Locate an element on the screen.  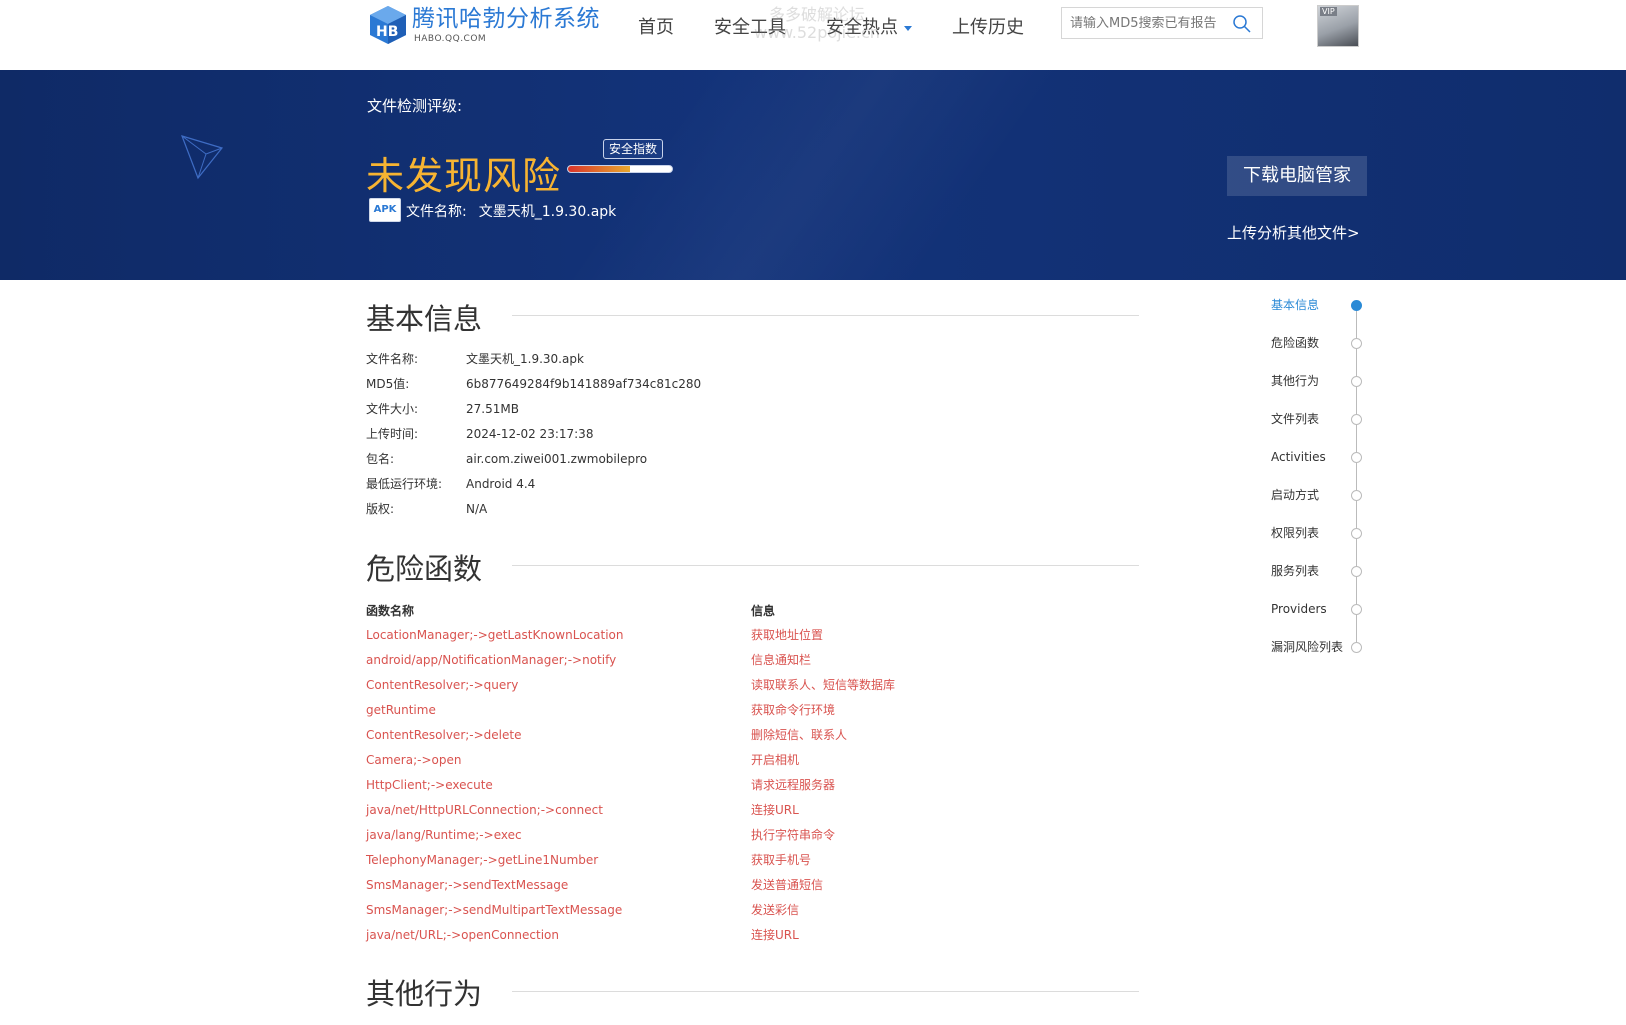
danger-function-info: 发送彩信 is located at coordinates (775, 910).